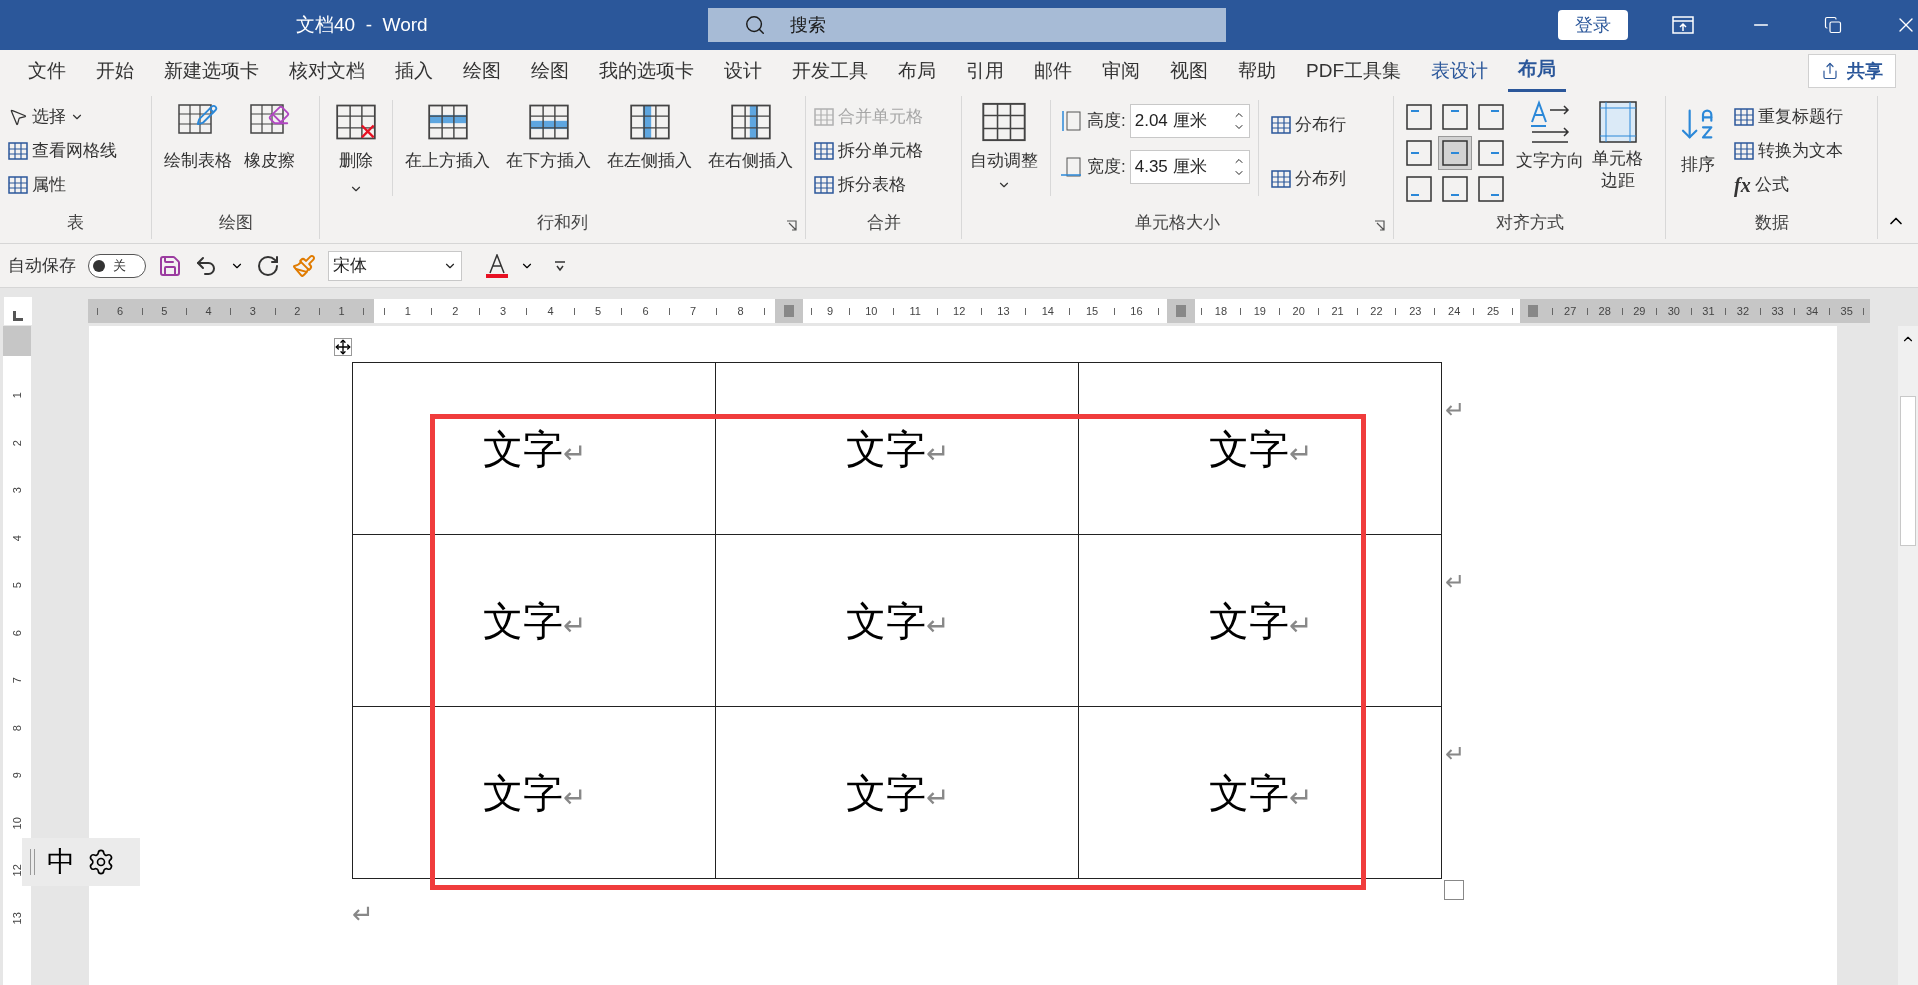  I want to click on autosave-toggle: 关, so click(117, 265).